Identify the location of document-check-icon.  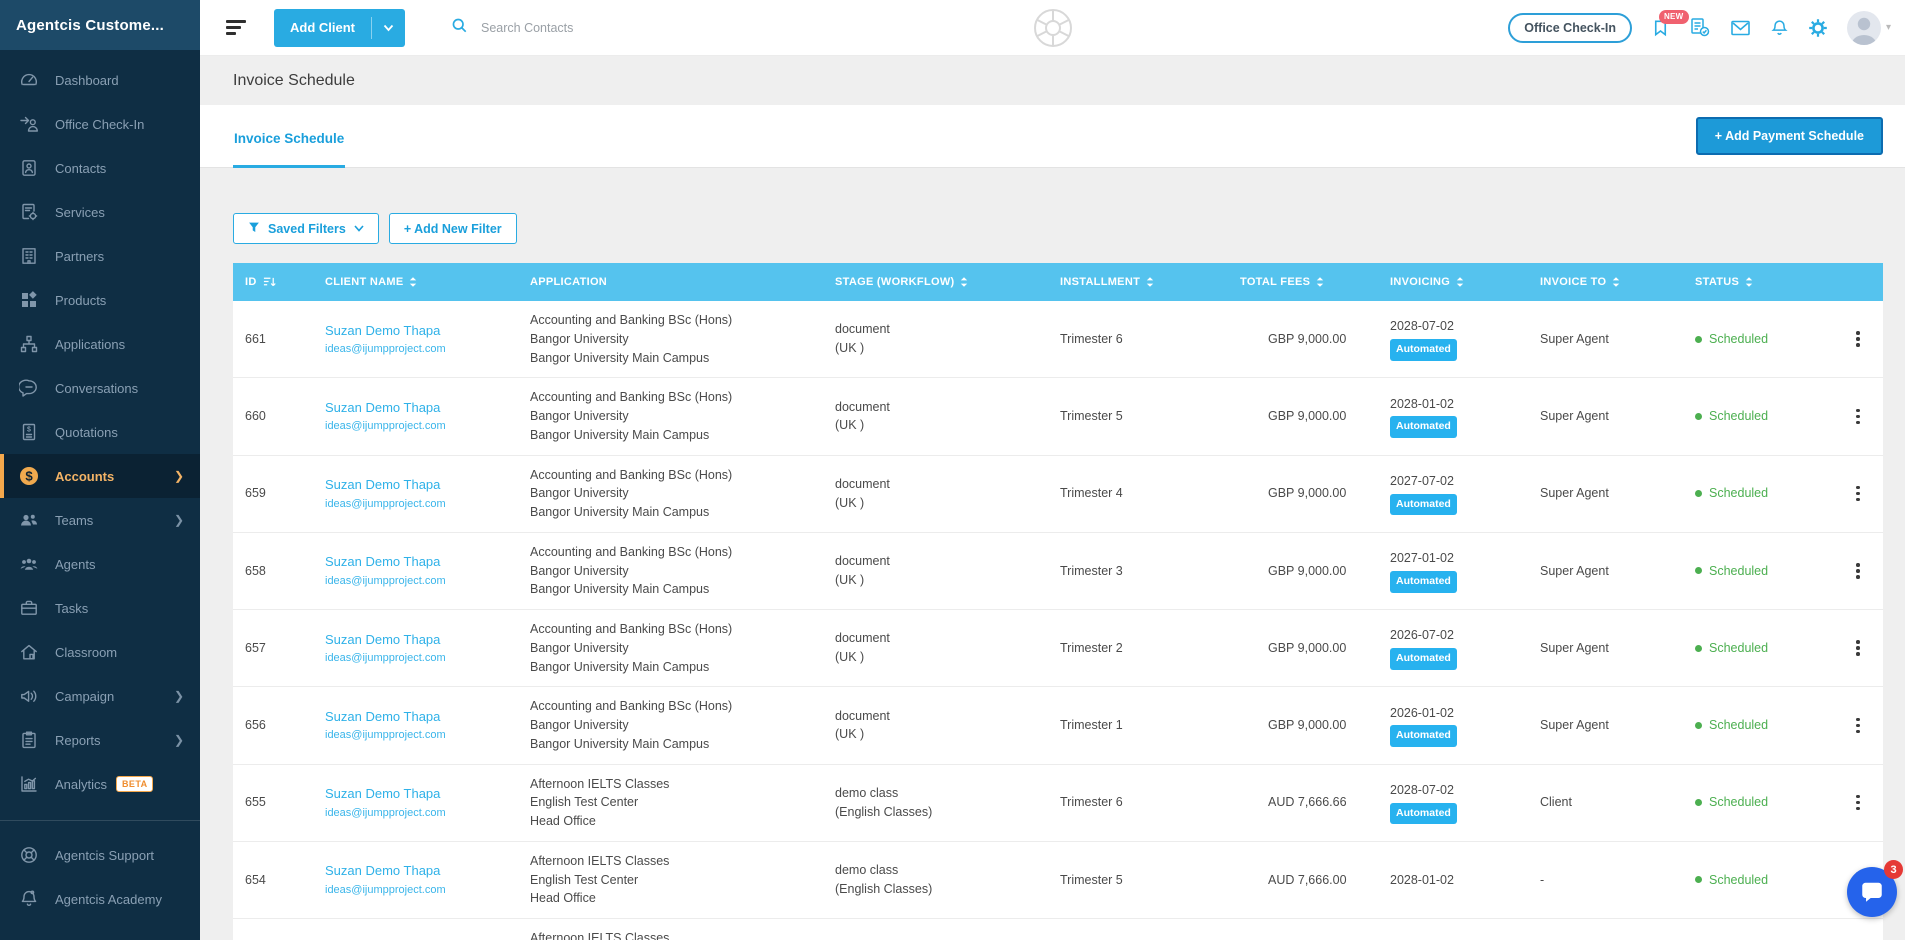
(1700, 27).